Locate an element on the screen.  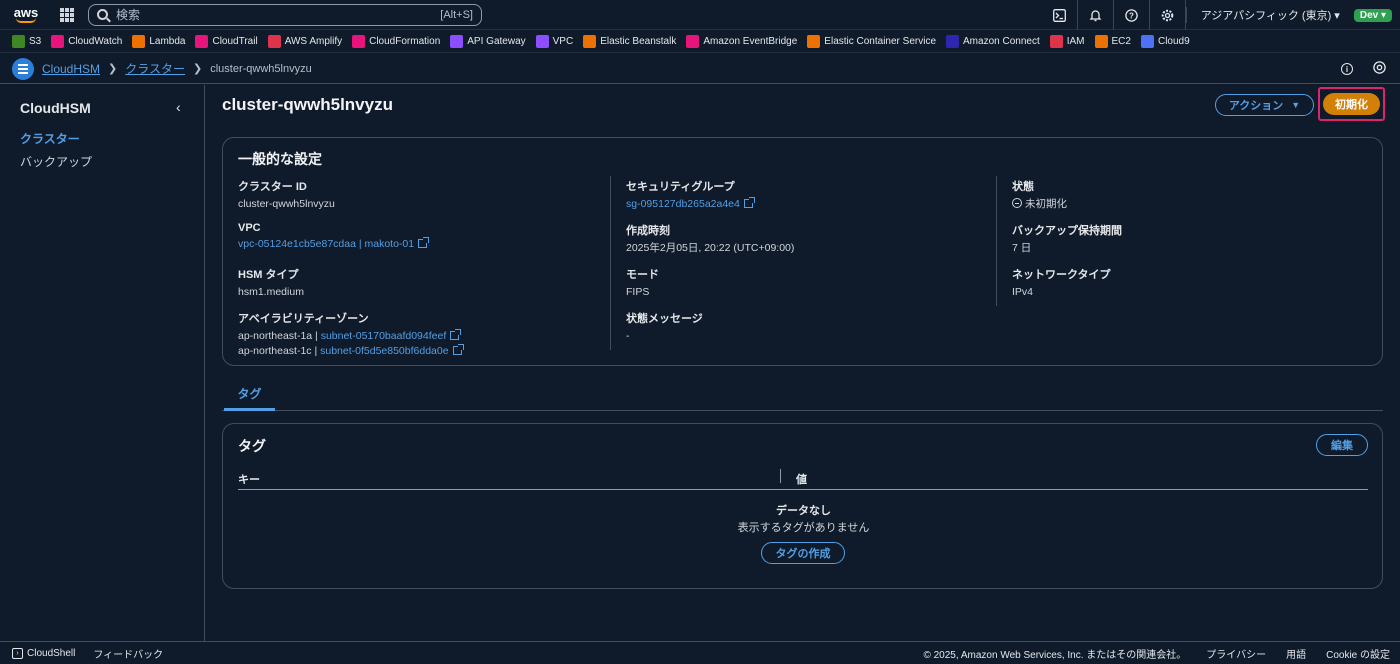
hsm-type-value: hsm1.medium is located at coordinates (271, 292).